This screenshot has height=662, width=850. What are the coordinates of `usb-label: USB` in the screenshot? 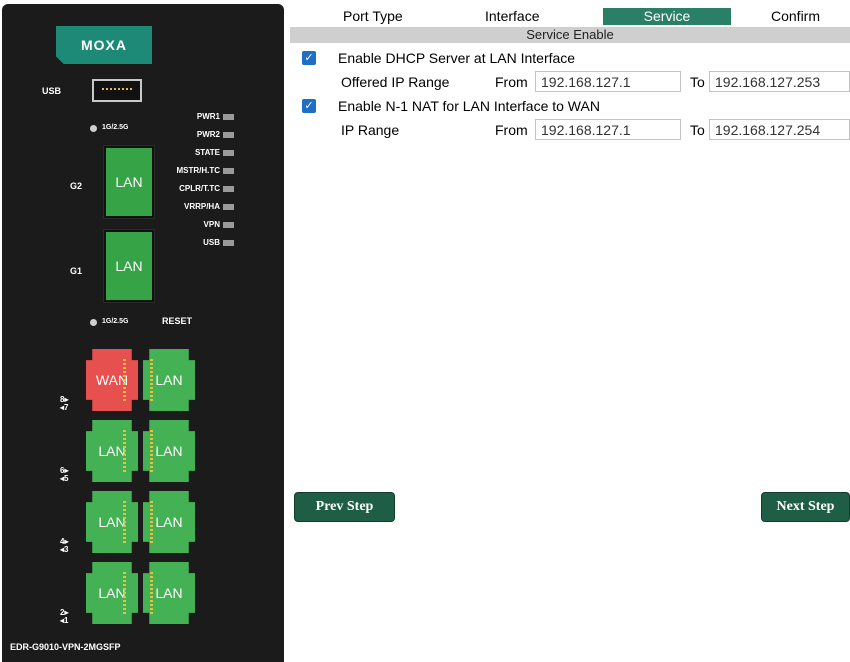 It's located at (52, 91).